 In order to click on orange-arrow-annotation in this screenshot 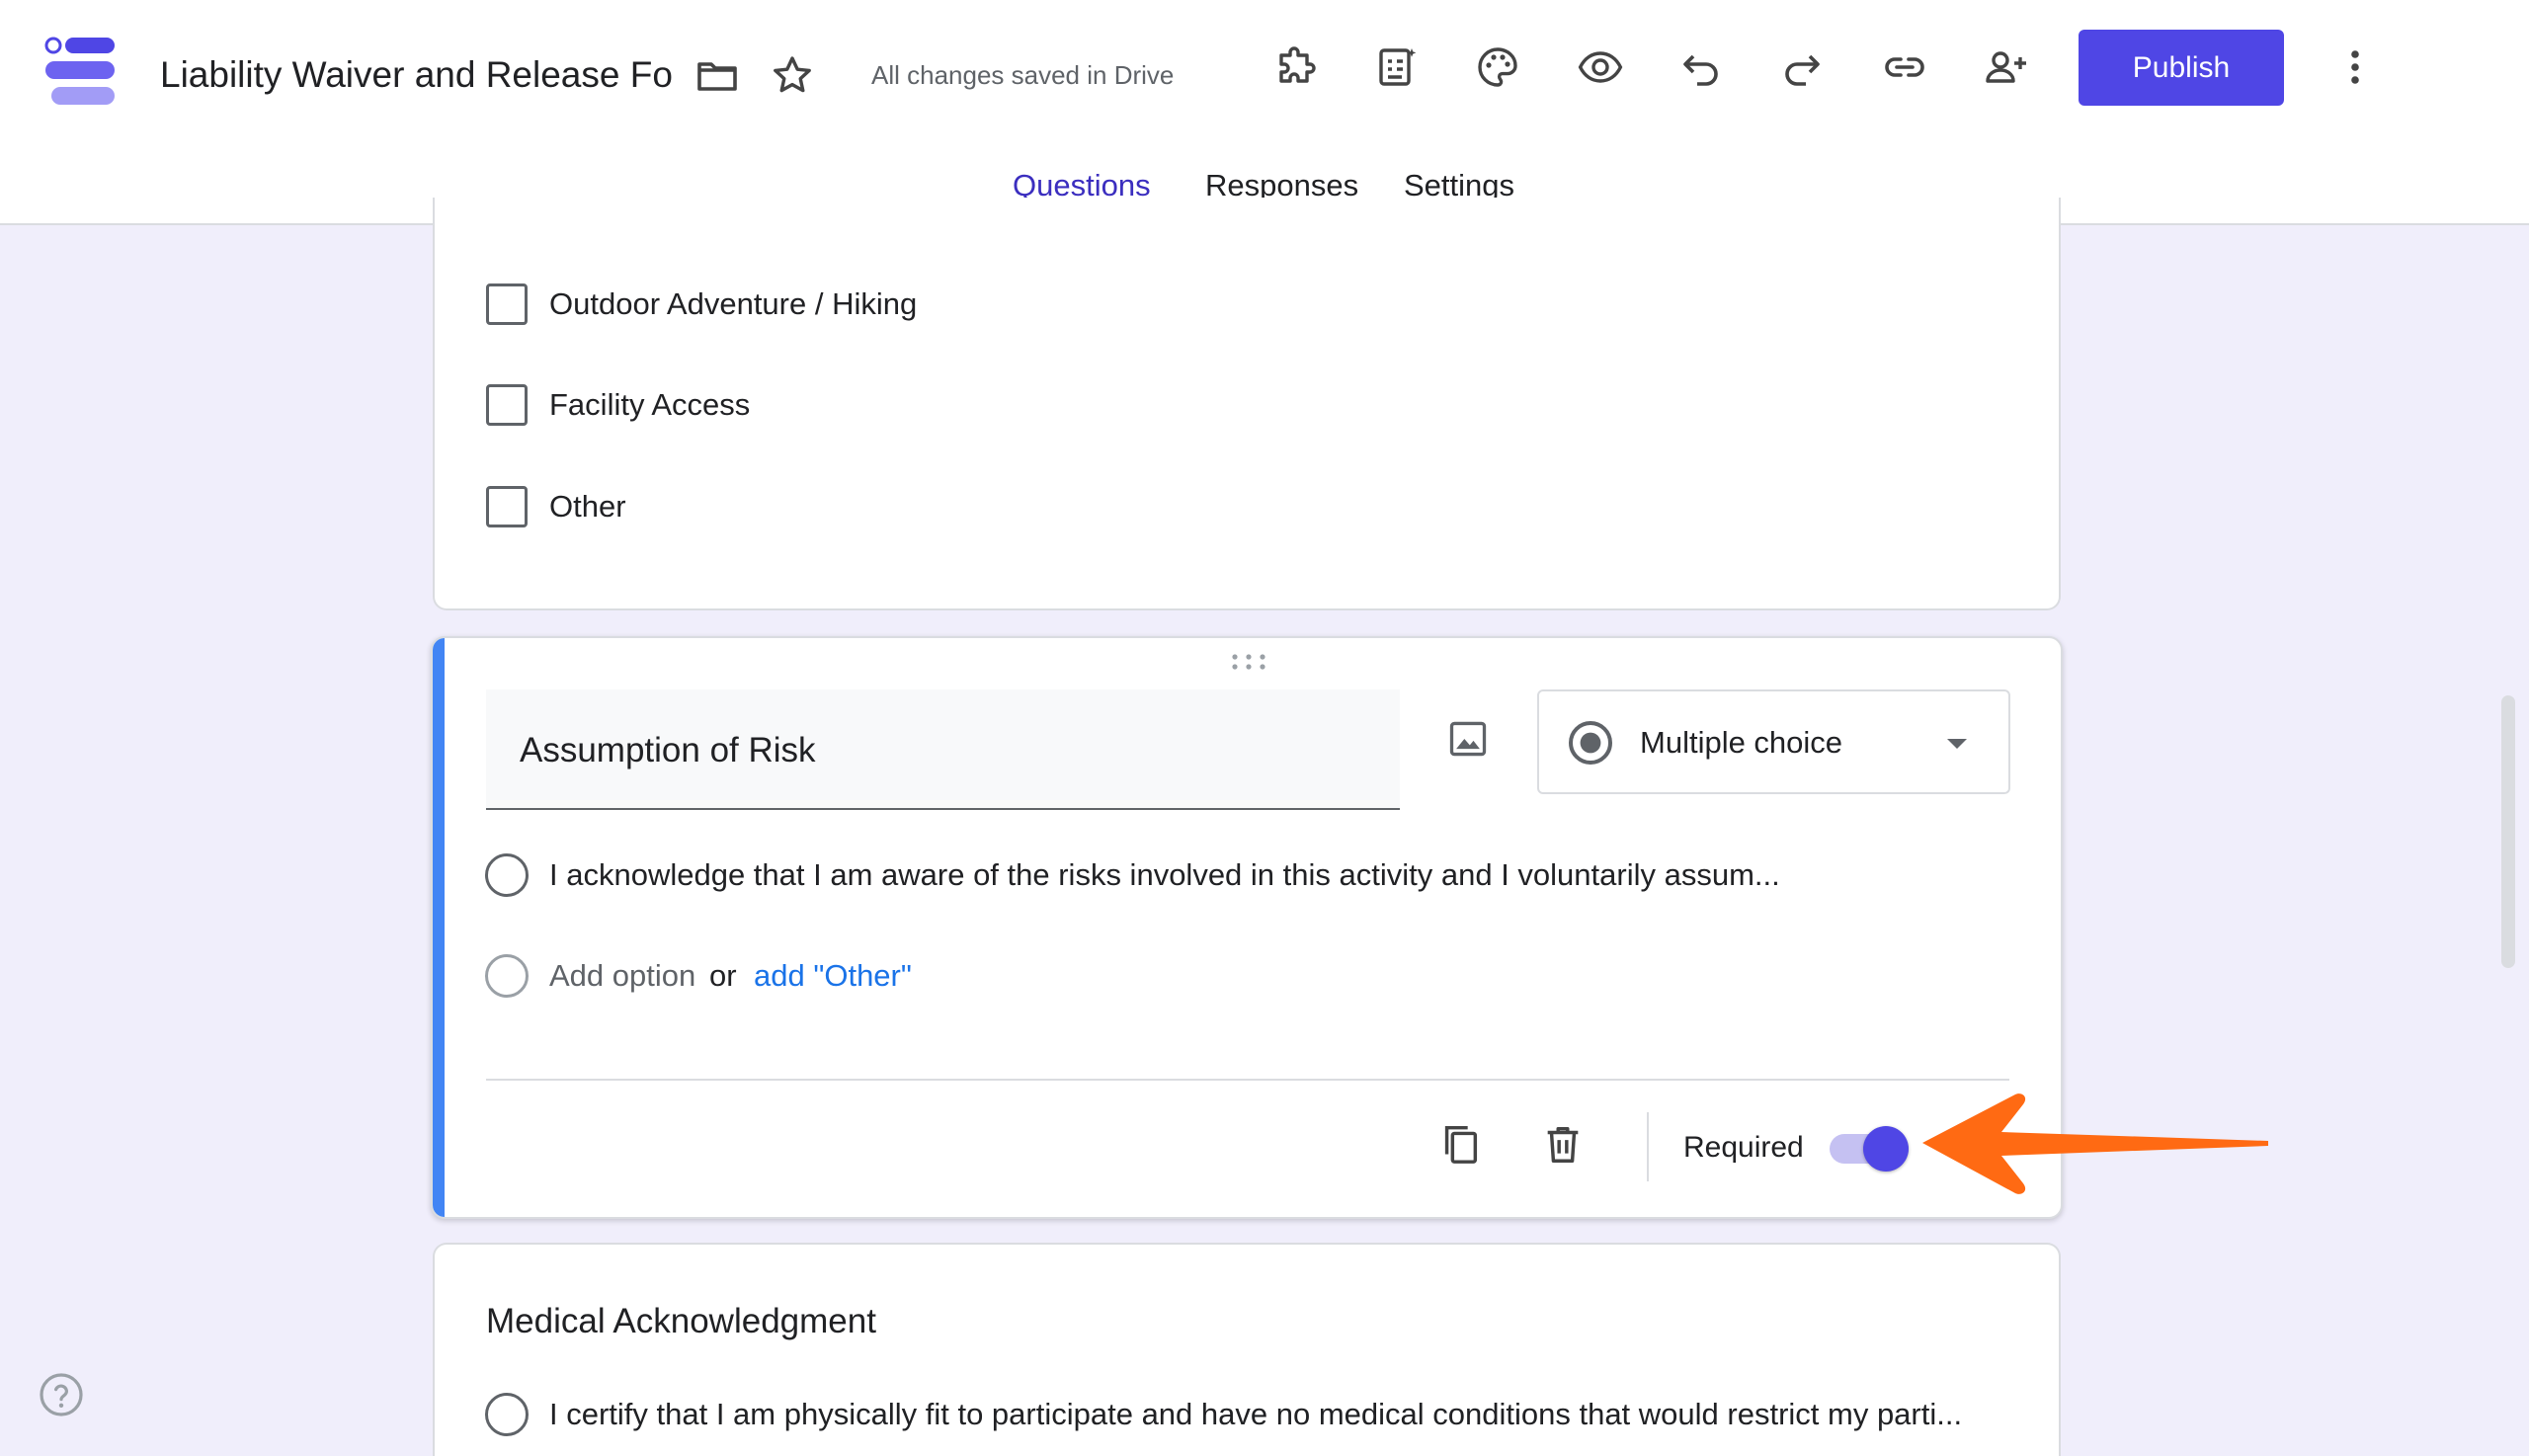, I will do `click(2095, 1143)`.